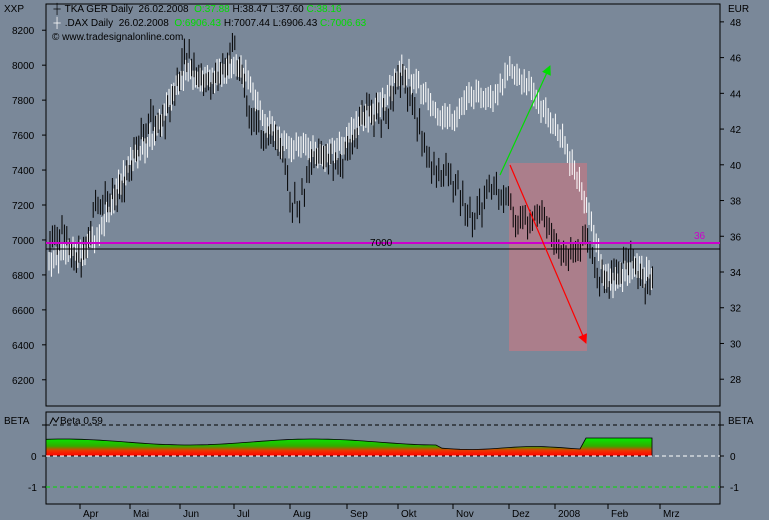 This screenshot has height=520, width=769. What do you see at coordinates (191, 514) in the screenshot?
I see `x-tick-label: Jun` at bounding box center [191, 514].